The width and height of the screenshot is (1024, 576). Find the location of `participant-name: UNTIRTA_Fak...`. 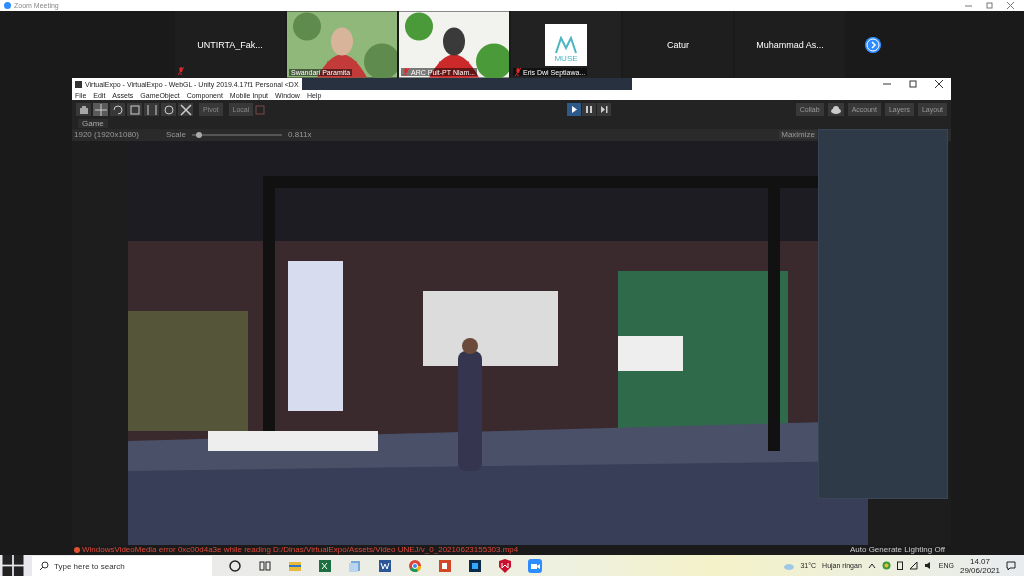

participant-name: UNTIRTA_Fak... is located at coordinates (230, 44).